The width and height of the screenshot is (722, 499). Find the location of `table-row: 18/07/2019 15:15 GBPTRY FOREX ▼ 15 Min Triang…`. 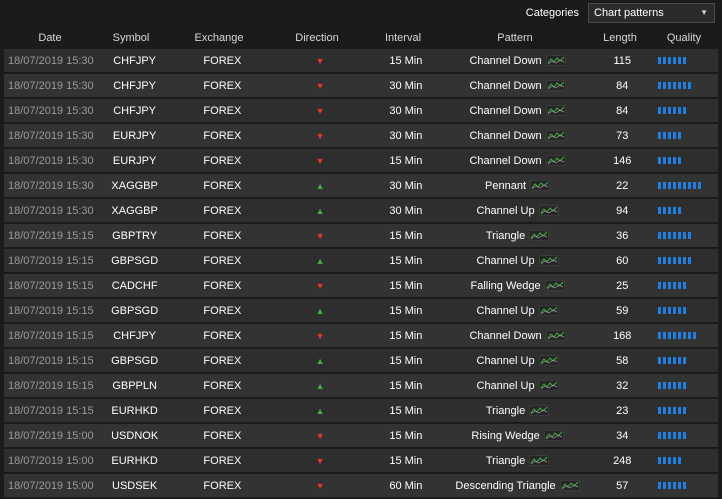

table-row: 18/07/2019 15:15 GBPTRY FOREX ▼ 15 Min Triang… is located at coordinates (361, 235).